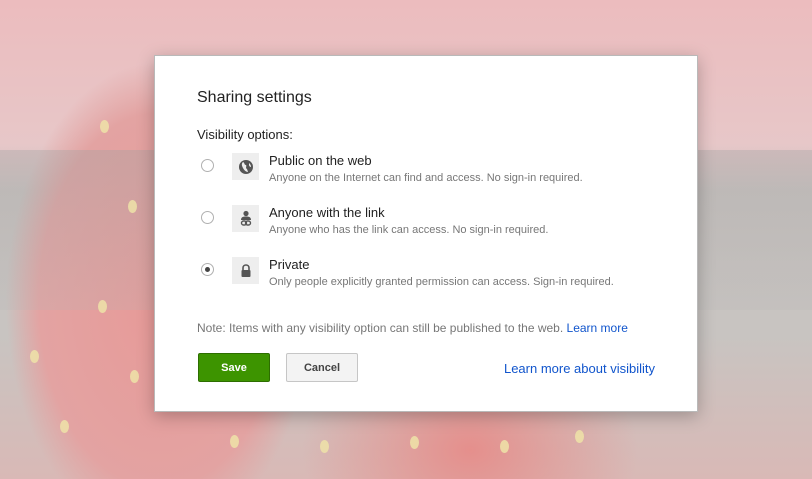 The height and width of the screenshot is (479, 812). I want to click on save-button: Save, so click(234, 367).